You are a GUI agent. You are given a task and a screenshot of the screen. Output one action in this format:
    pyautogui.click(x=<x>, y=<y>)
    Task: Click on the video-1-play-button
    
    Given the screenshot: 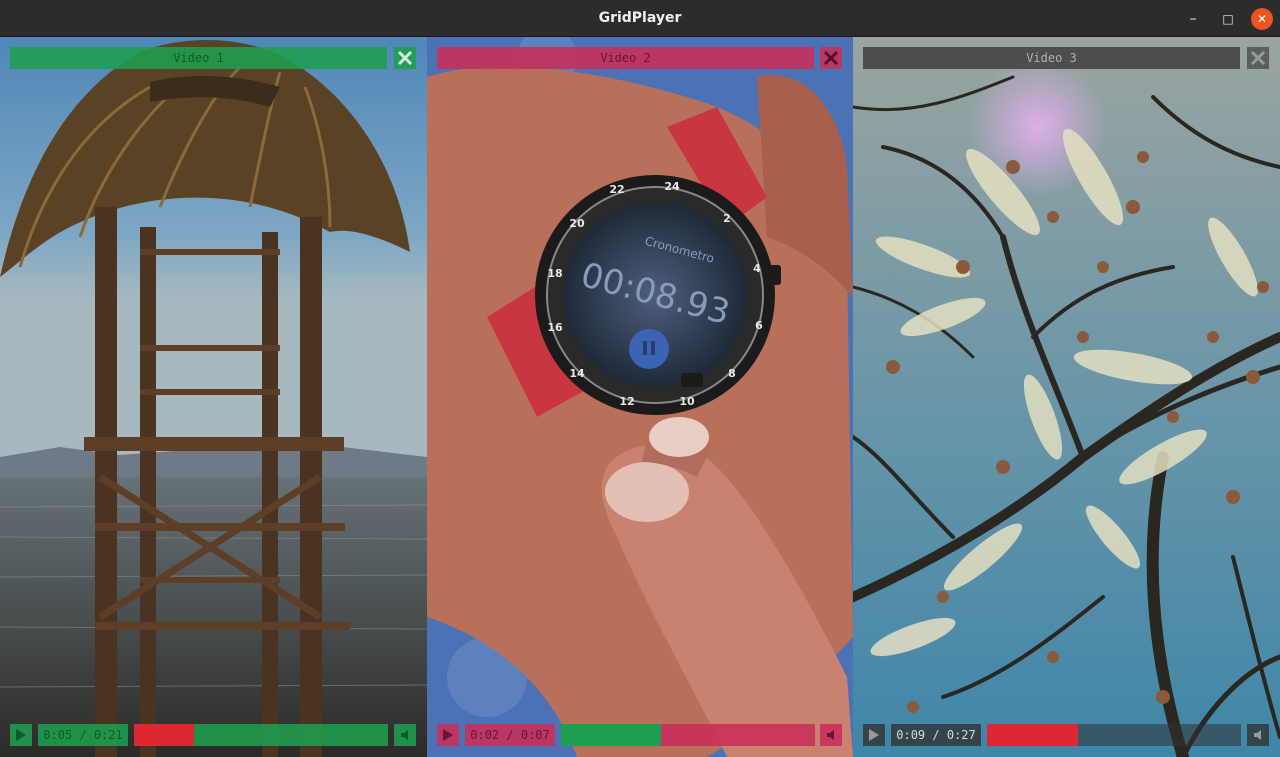 What is the action you would take?
    pyautogui.click(x=21, y=735)
    